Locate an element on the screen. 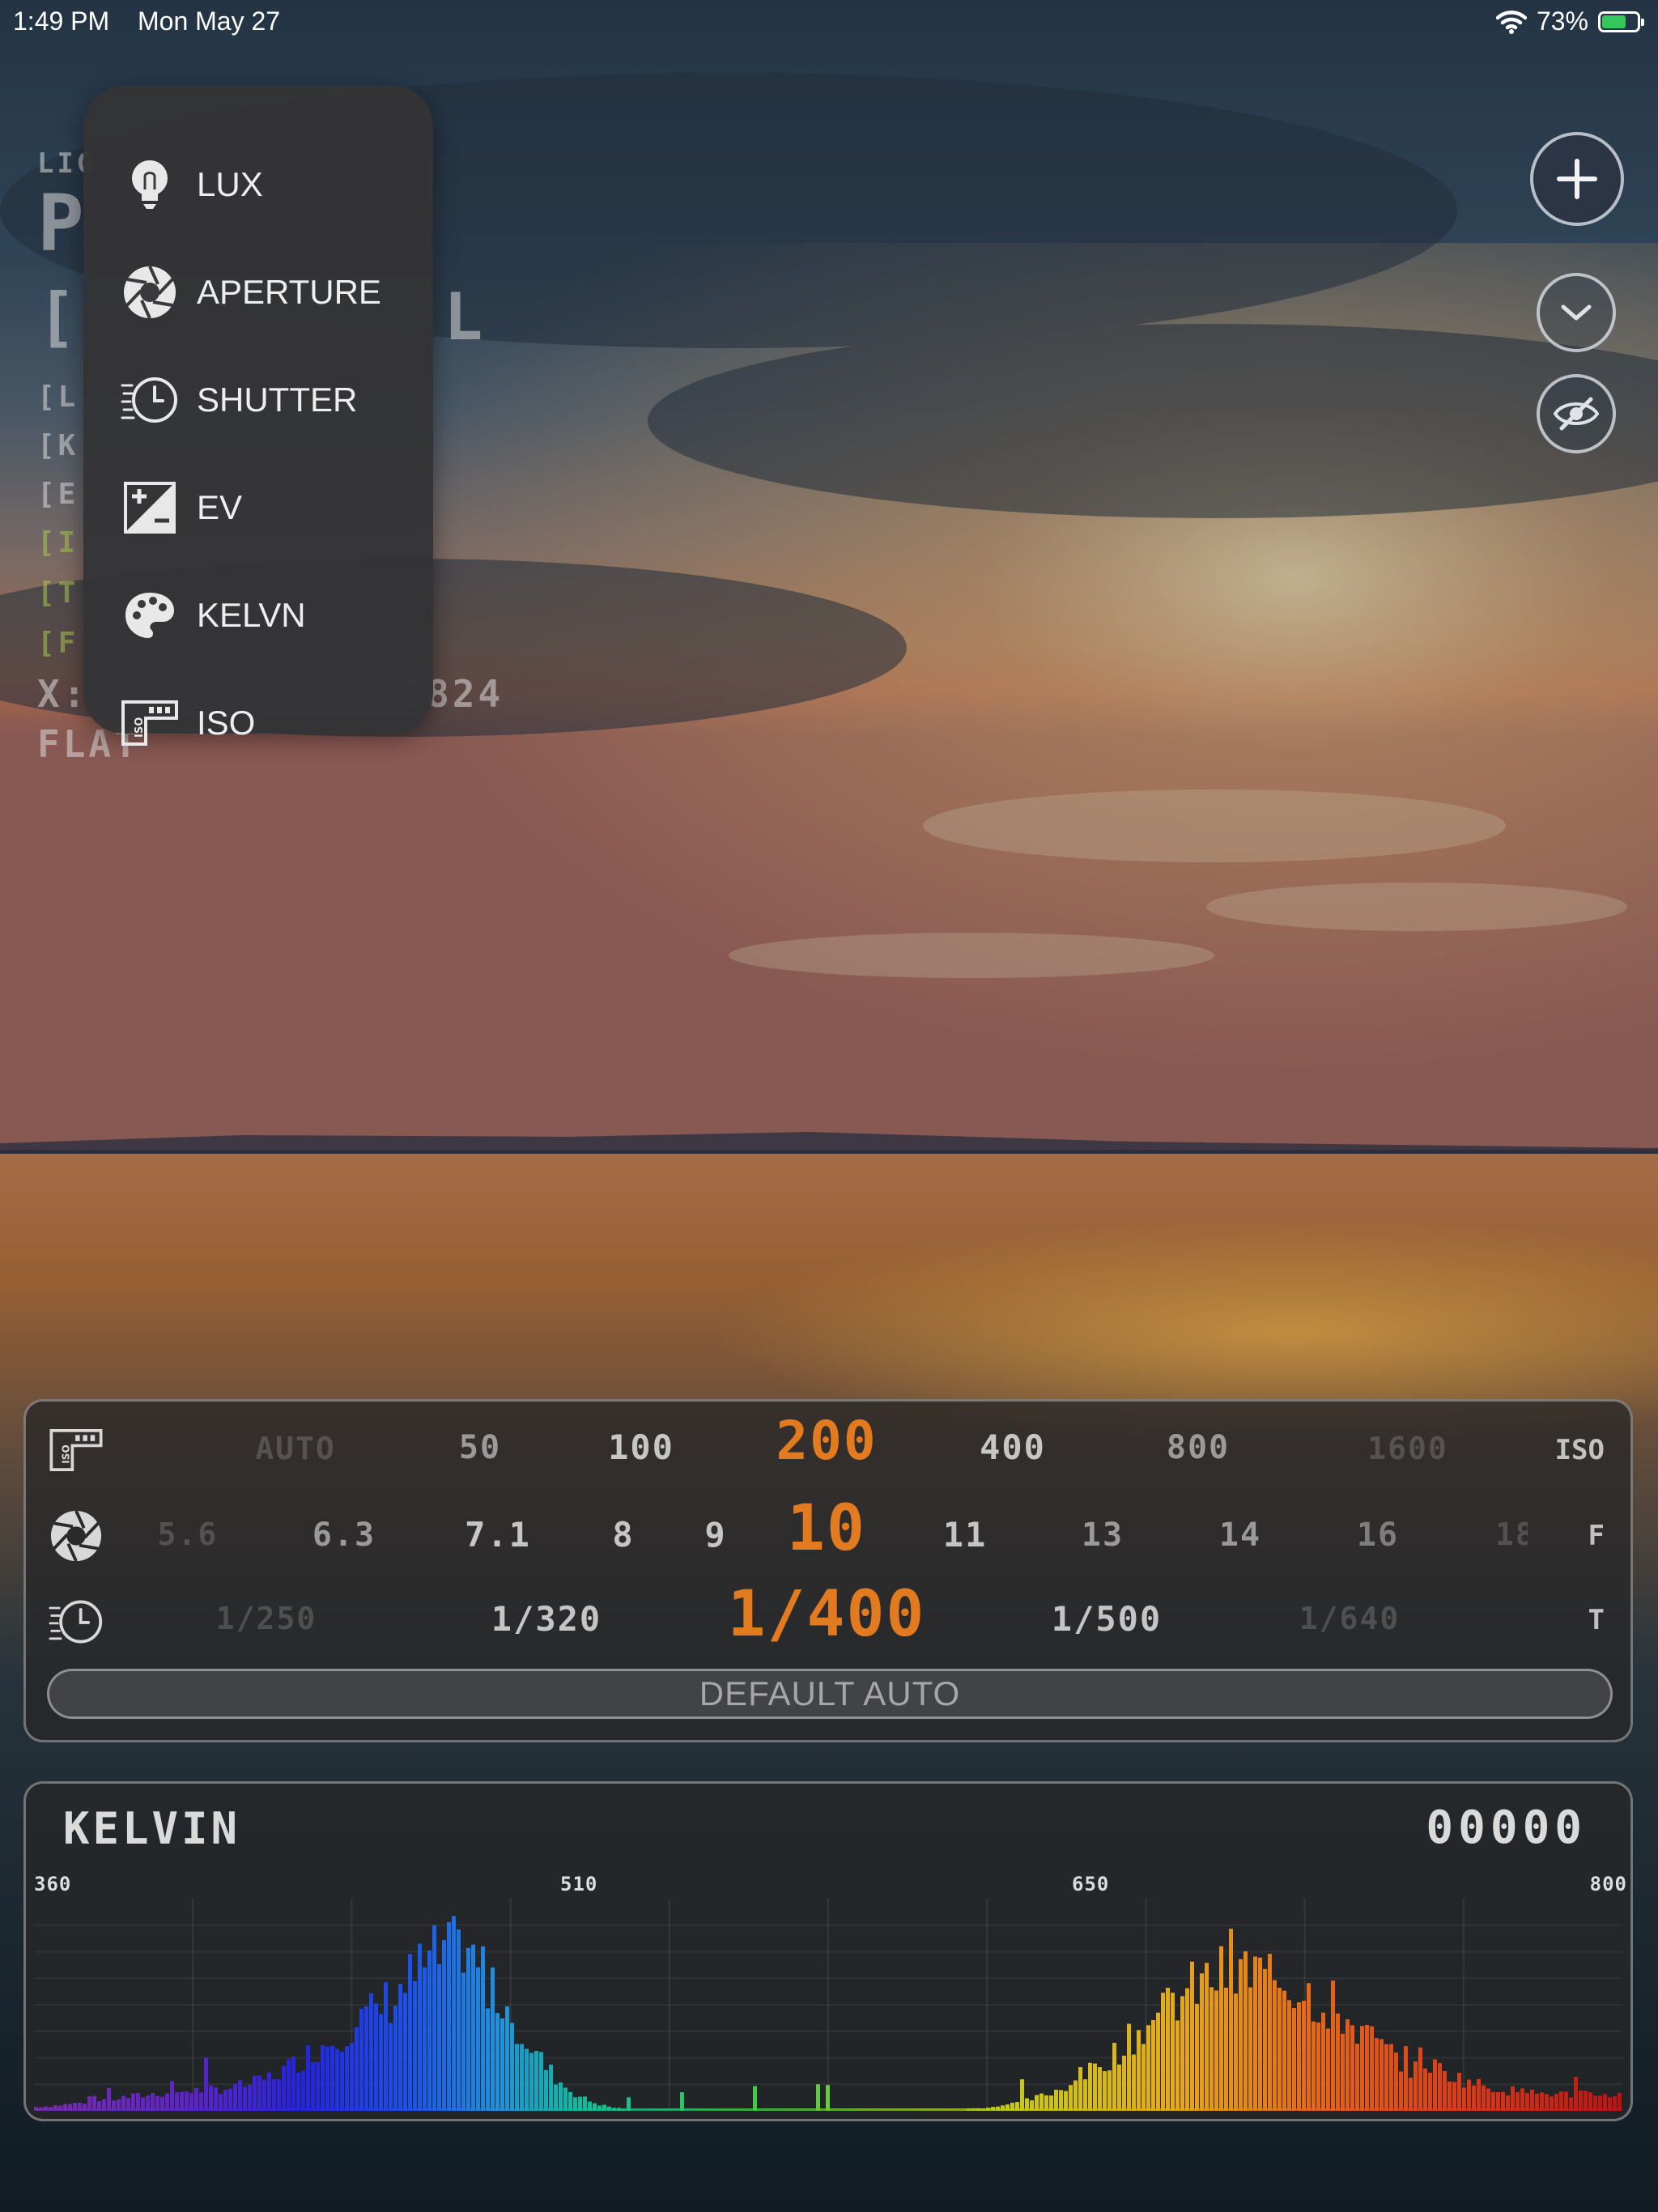  aperture-dial-row: 5.6 6.3 7.1 8 9 10 11 13 14 16 18 F is located at coordinates (828, 1533).